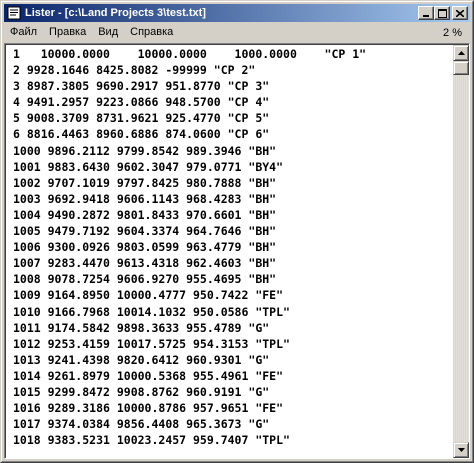  What do you see at coordinates (151, 440) in the screenshot?
I see `file-line: 1018 9383.5231 10023.2457 959.7407 "TPL"` at bounding box center [151, 440].